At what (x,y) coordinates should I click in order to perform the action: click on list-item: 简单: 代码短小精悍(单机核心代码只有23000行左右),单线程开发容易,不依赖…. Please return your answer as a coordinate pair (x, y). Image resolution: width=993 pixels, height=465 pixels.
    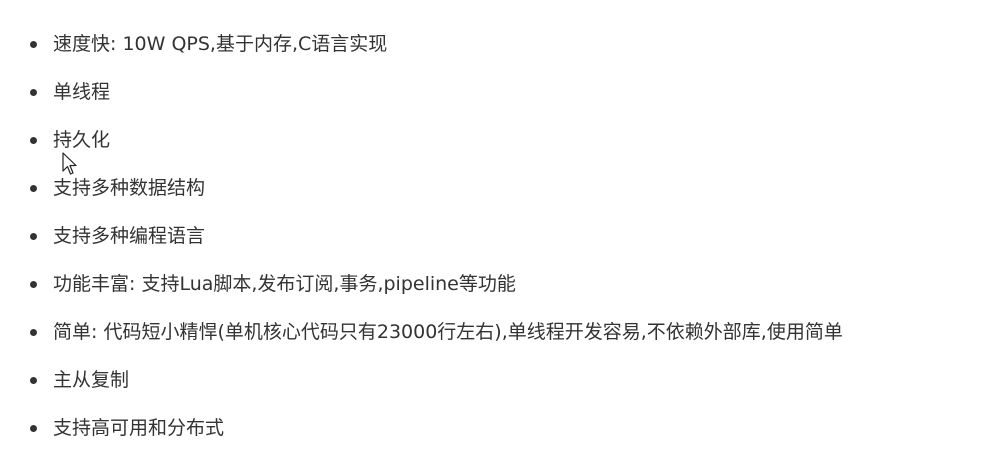
    Looking at the image, I should click on (511, 332).